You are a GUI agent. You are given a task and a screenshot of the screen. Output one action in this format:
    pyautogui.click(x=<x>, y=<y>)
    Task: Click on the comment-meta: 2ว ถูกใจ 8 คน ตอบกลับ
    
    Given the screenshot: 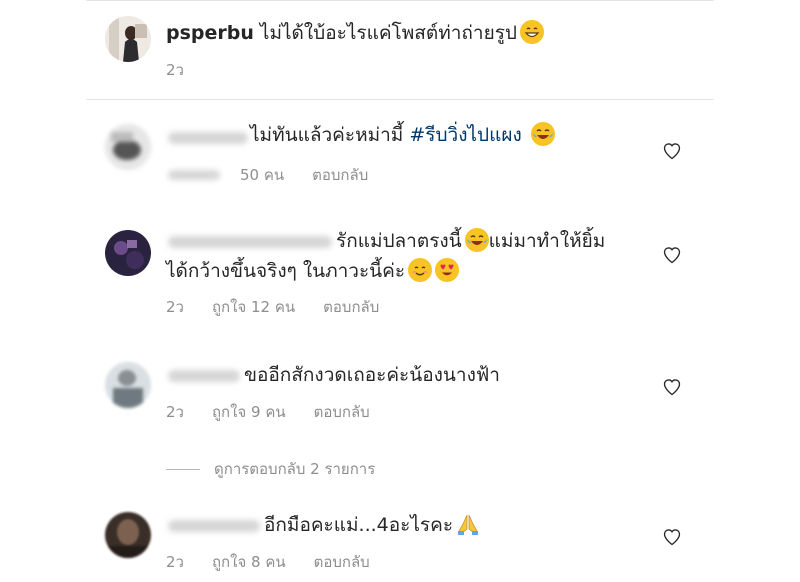 What is the action you would take?
    pyautogui.click(x=282, y=562)
    